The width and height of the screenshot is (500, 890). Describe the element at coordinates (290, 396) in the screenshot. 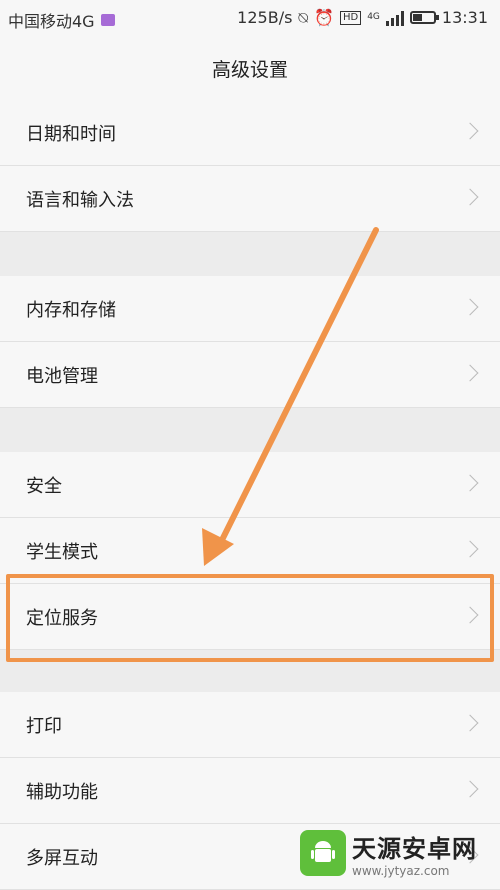

I see `annotation-arrow` at that location.